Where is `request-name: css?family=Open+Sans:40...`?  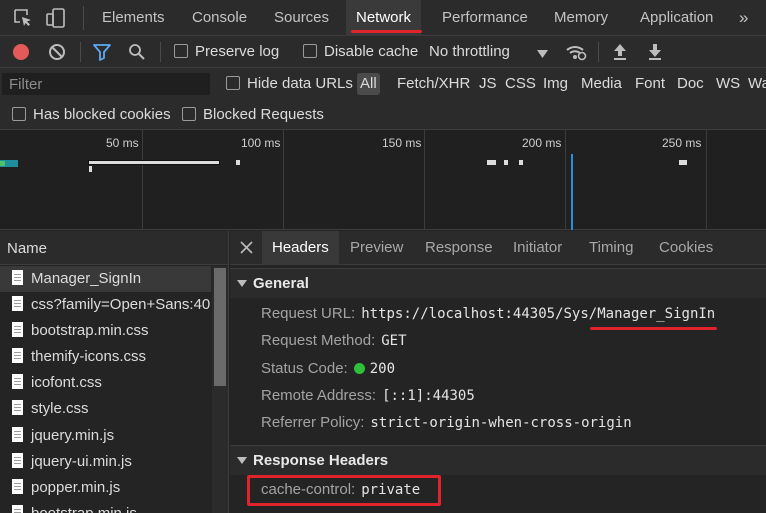 request-name: css?family=Open+Sans:40... is located at coordinates (121, 304).